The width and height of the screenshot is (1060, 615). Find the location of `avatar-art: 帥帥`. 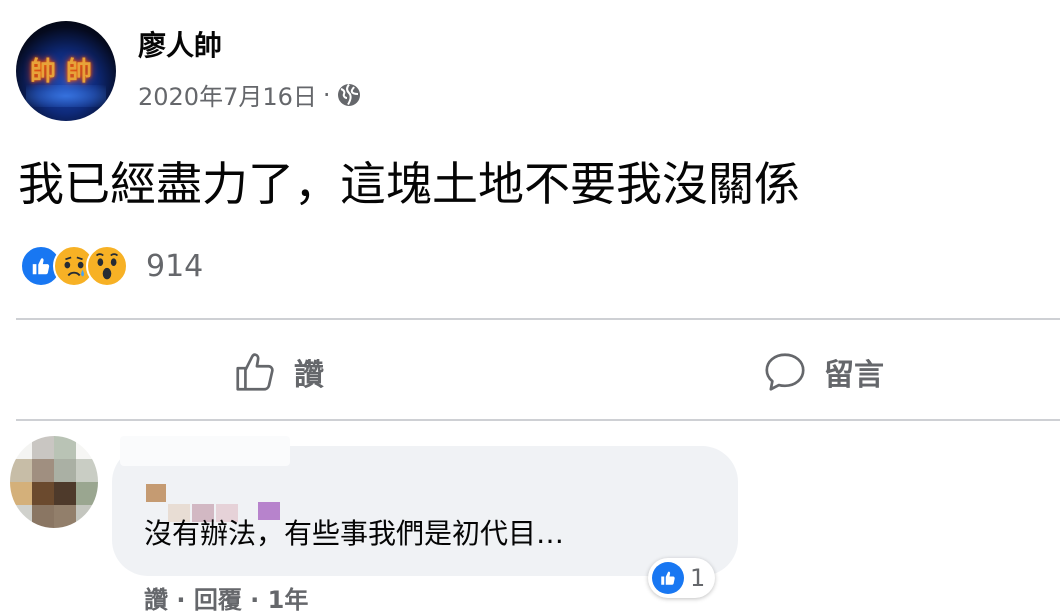

avatar-art: 帥帥 is located at coordinates (65, 72).